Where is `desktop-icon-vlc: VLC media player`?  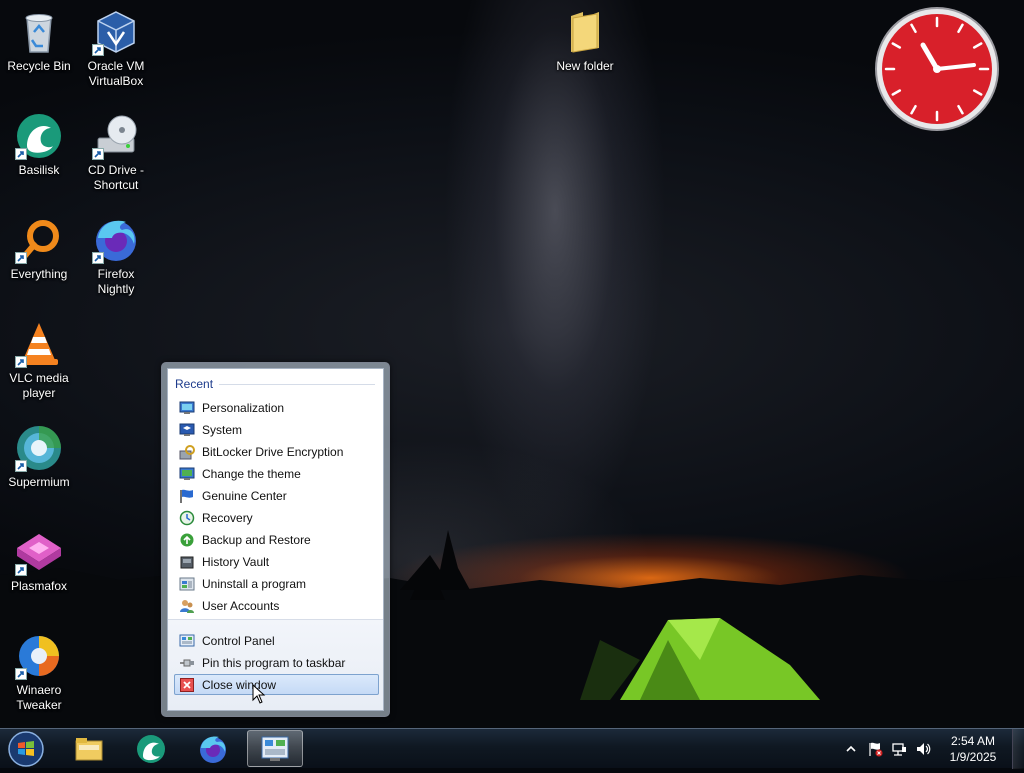
desktop-icon-vlc: VLC media player is located at coordinates (39, 357).